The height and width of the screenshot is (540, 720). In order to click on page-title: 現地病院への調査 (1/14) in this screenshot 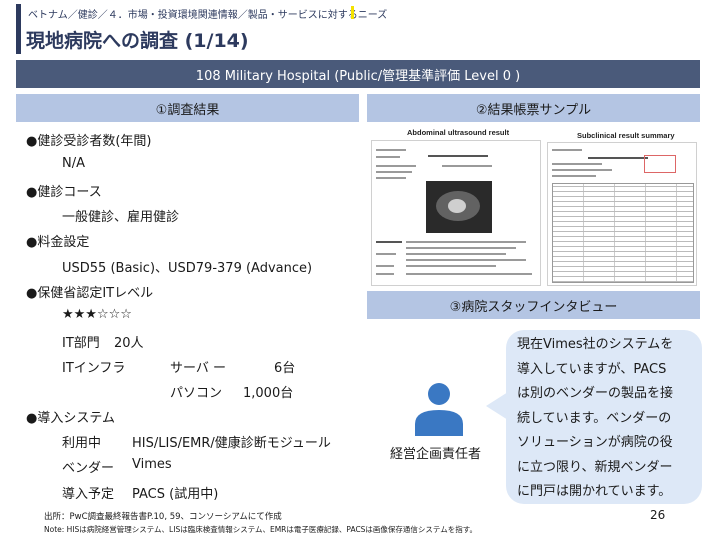, I will do `click(137, 41)`.